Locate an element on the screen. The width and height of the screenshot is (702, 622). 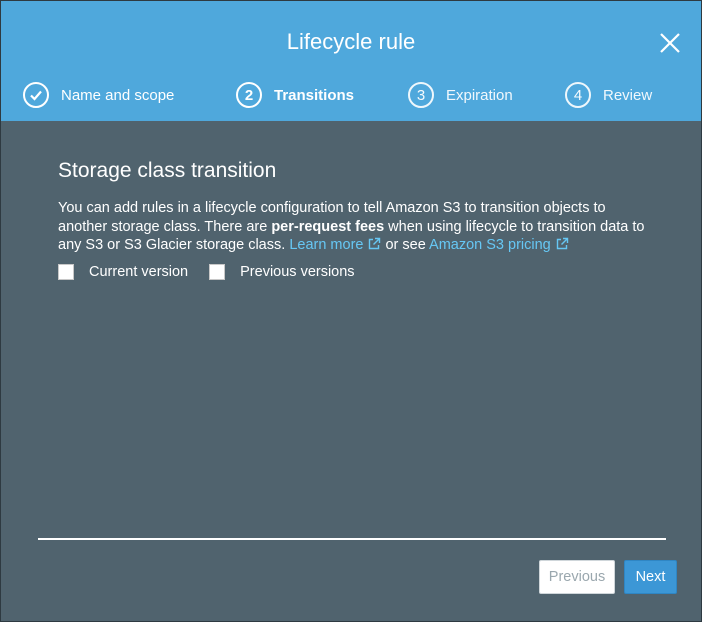
previous-versions-option: Previous versions is located at coordinates (282, 272).